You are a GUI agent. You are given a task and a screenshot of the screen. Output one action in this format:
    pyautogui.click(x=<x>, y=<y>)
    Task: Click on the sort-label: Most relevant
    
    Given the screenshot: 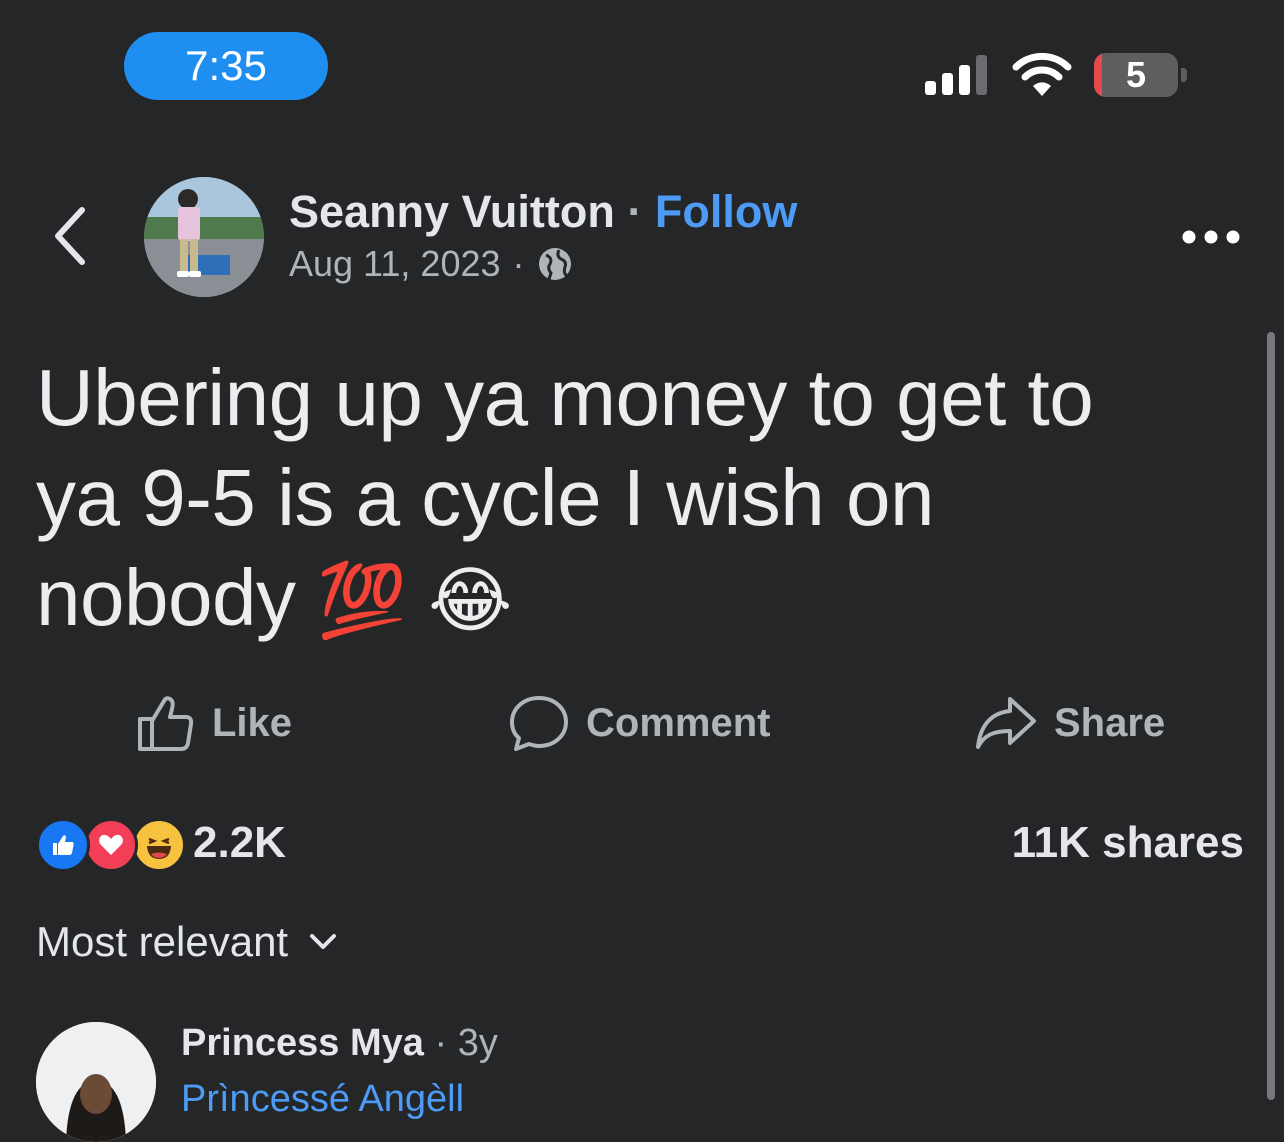 What is the action you would take?
    pyautogui.click(x=162, y=941)
    